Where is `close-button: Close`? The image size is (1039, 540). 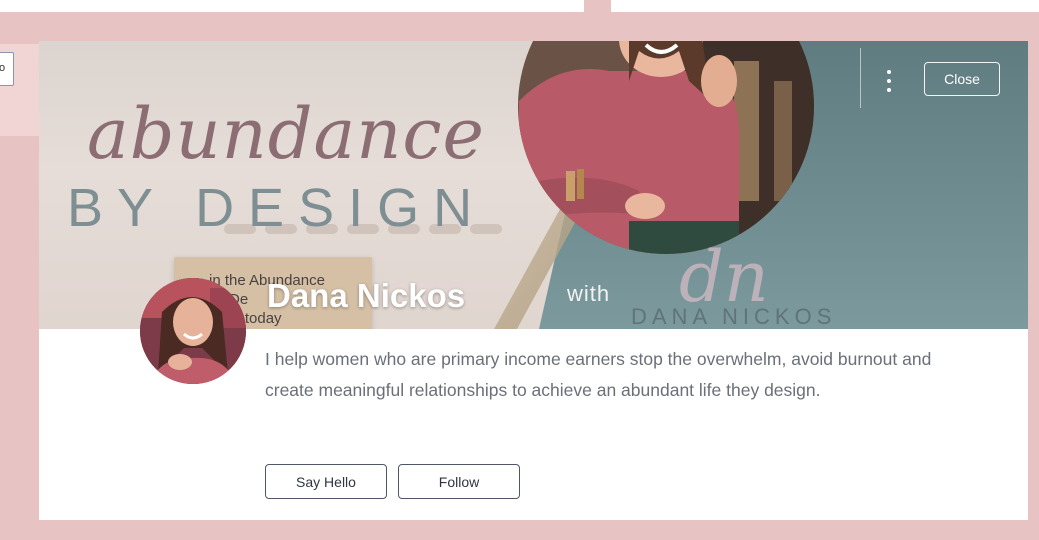 close-button: Close is located at coordinates (962, 79).